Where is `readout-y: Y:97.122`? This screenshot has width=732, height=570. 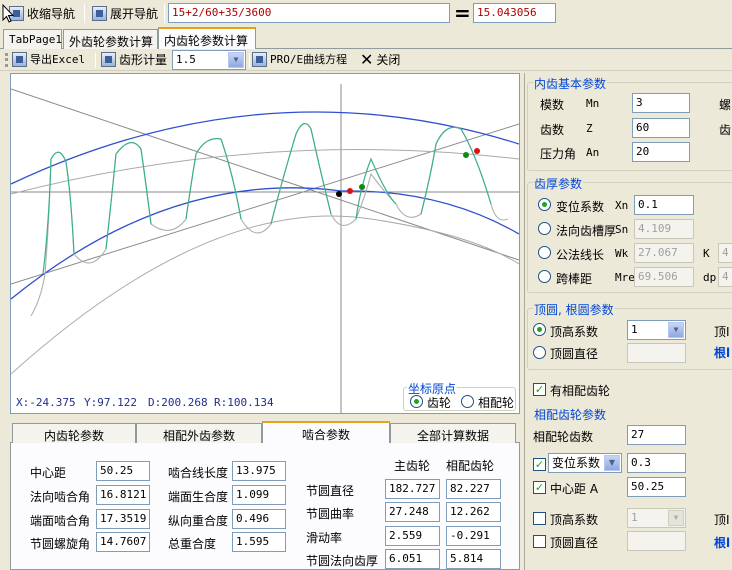 readout-y: Y:97.122 is located at coordinates (110, 402).